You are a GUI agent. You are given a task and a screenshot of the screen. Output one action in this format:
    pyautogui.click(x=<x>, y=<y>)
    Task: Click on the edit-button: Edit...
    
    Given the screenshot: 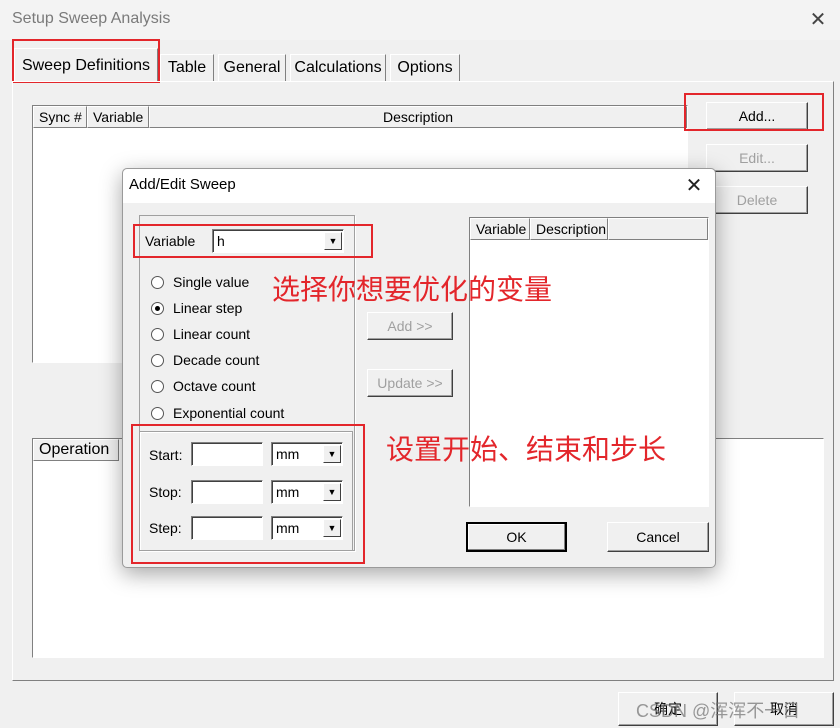 What is the action you would take?
    pyautogui.click(x=757, y=158)
    